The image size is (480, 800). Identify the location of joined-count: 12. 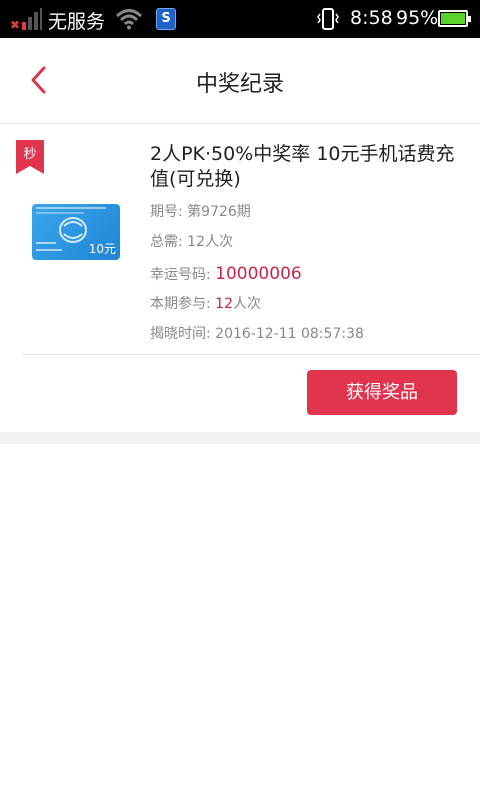
(224, 304).